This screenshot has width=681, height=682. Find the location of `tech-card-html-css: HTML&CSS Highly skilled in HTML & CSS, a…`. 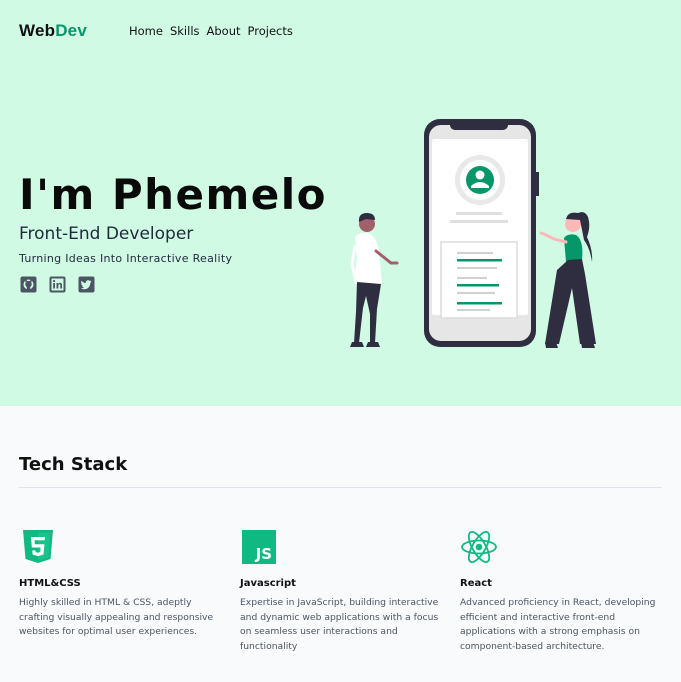

tech-card-html-css: HTML&CSS Highly skilled in HTML & CSS, a… is located at coordinates (121, 584).